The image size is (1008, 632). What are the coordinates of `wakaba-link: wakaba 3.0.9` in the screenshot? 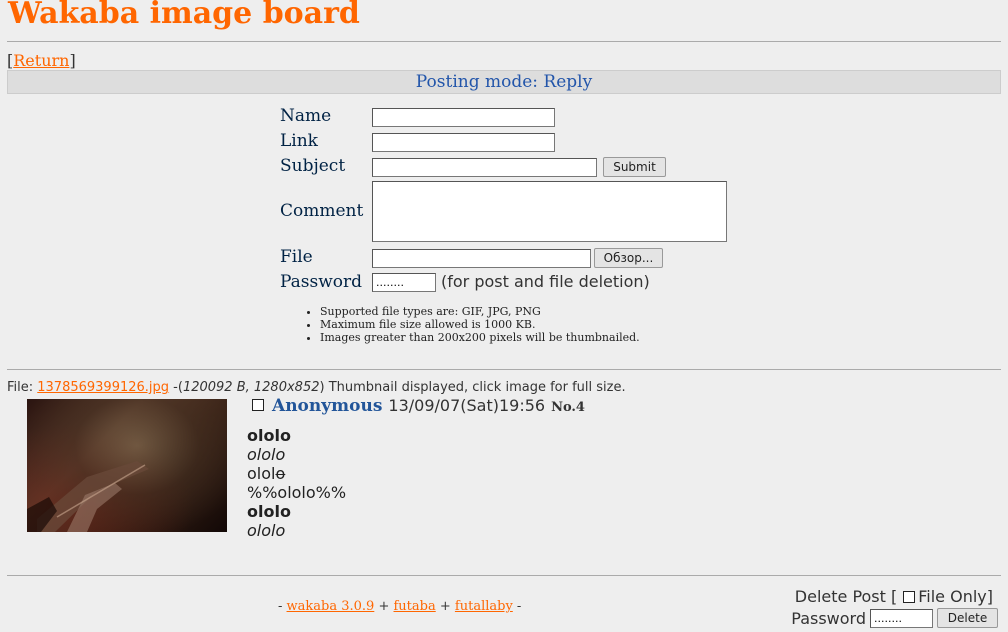 It's located at (331, 606).